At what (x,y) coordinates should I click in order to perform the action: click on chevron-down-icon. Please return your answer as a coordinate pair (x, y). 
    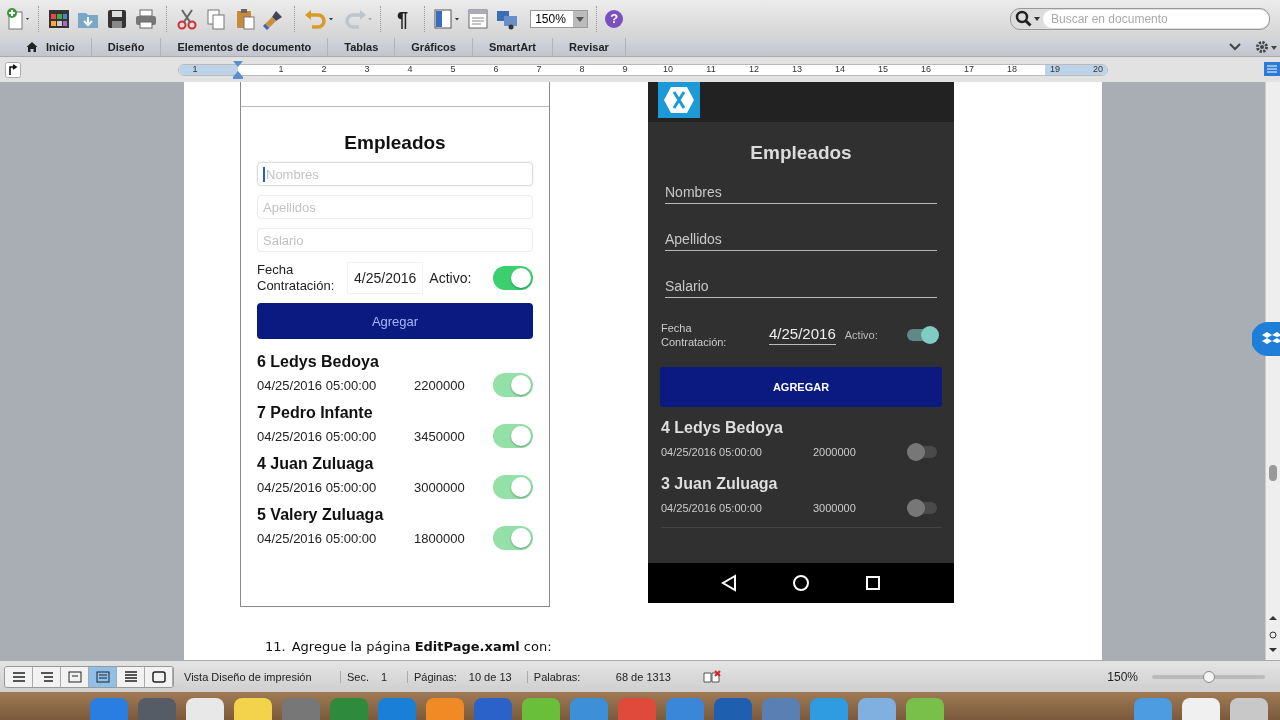
    Looking at the image, I should click on (1235, 47).